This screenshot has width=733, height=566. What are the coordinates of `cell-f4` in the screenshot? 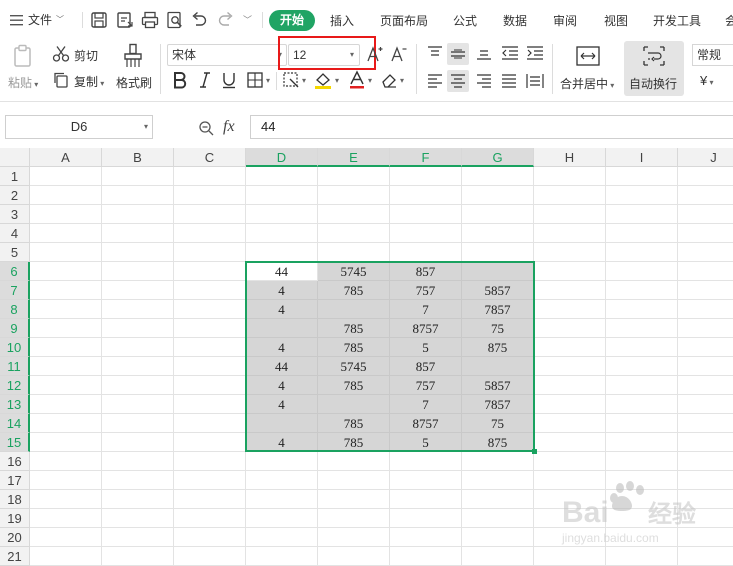 It's located at (426, 233).